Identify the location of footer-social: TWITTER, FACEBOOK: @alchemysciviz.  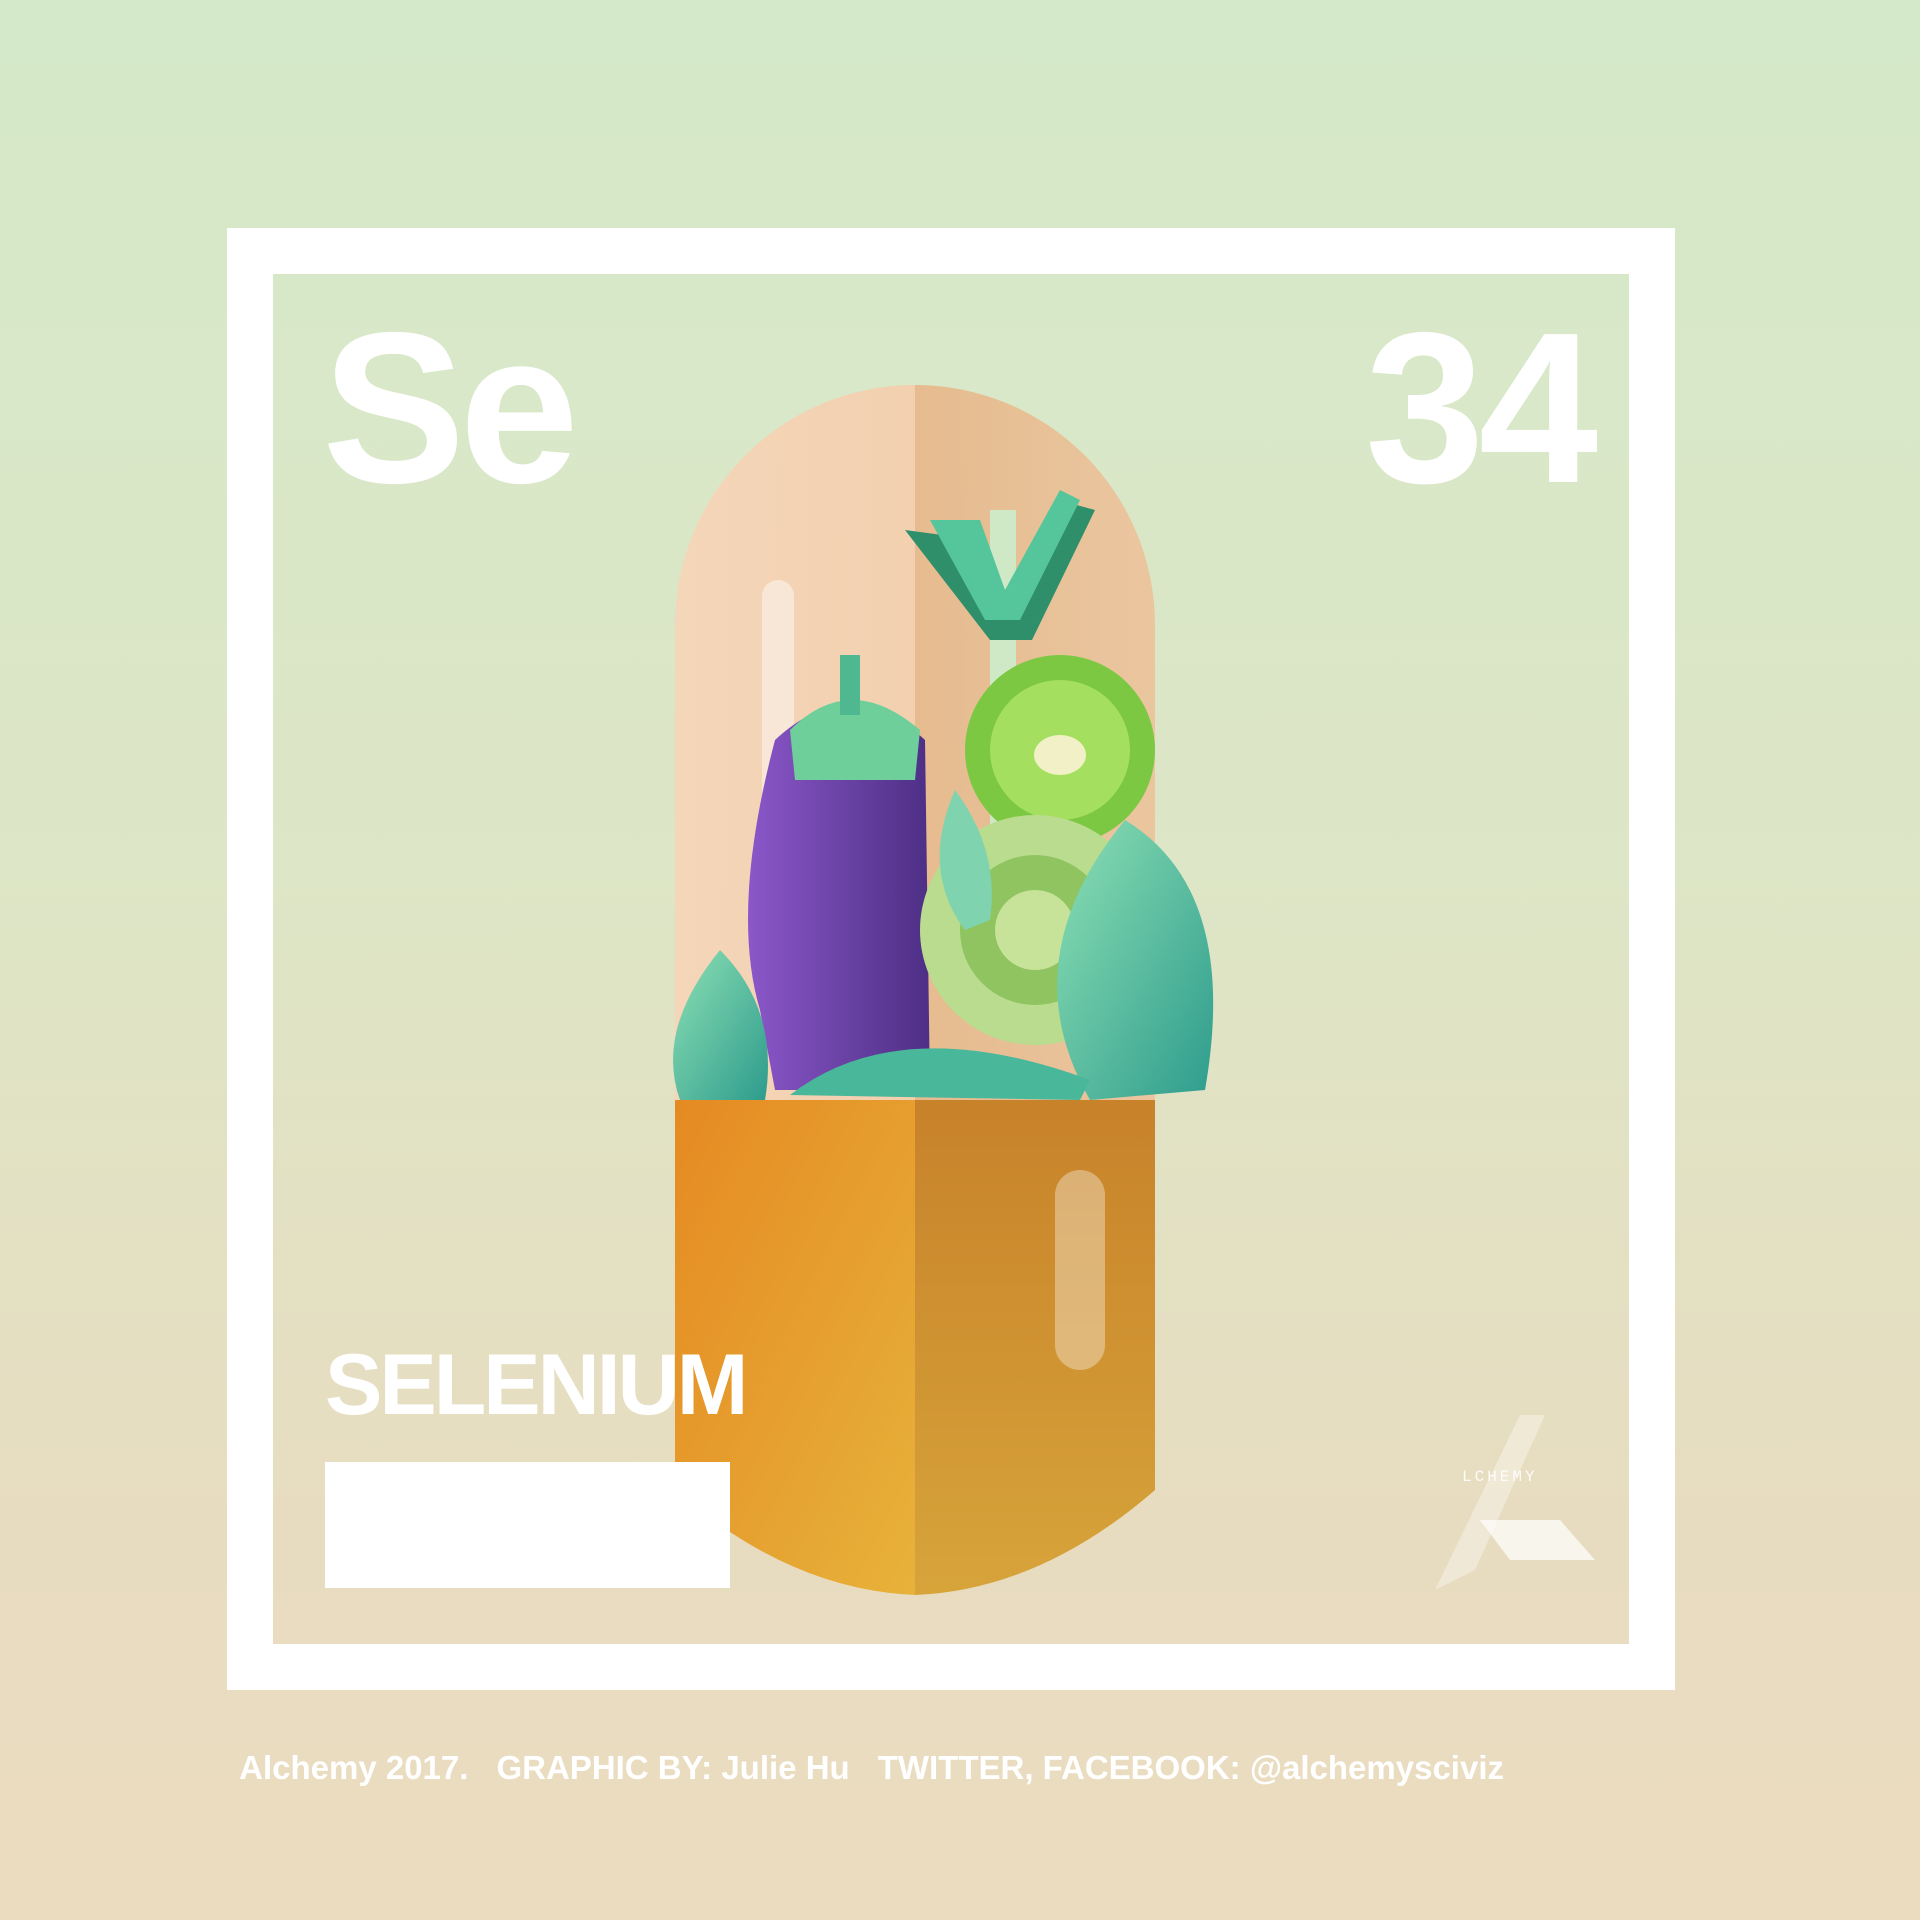
(1190, 1767).